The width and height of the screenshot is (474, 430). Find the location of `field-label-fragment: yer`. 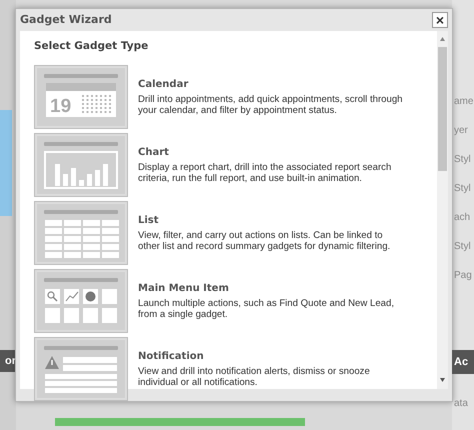

field-label-fragment: yer is located at coordinates (461, 131).